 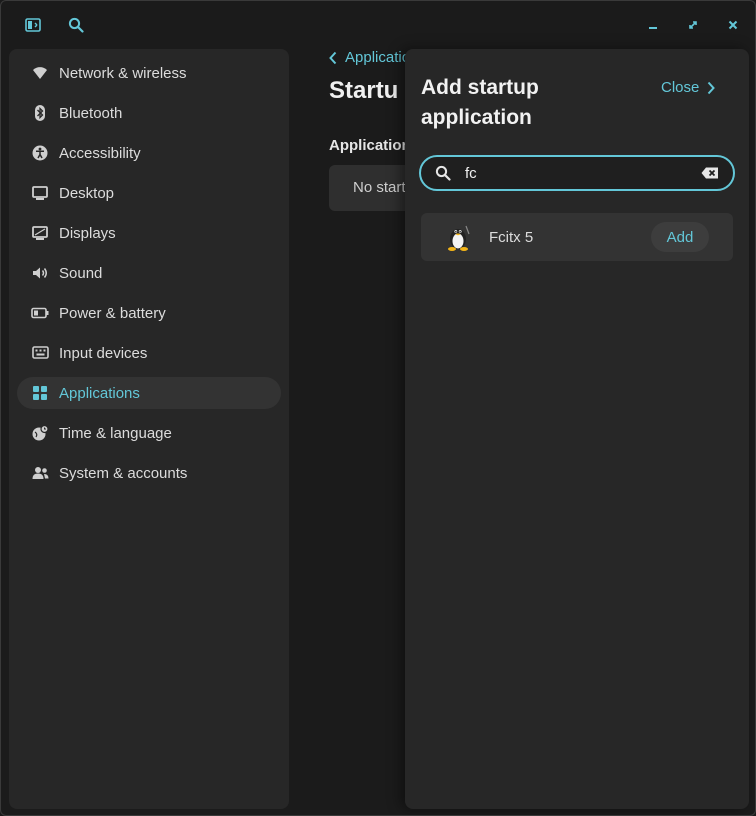 I want to click on speaker-icon, so click(x=40, y=273).